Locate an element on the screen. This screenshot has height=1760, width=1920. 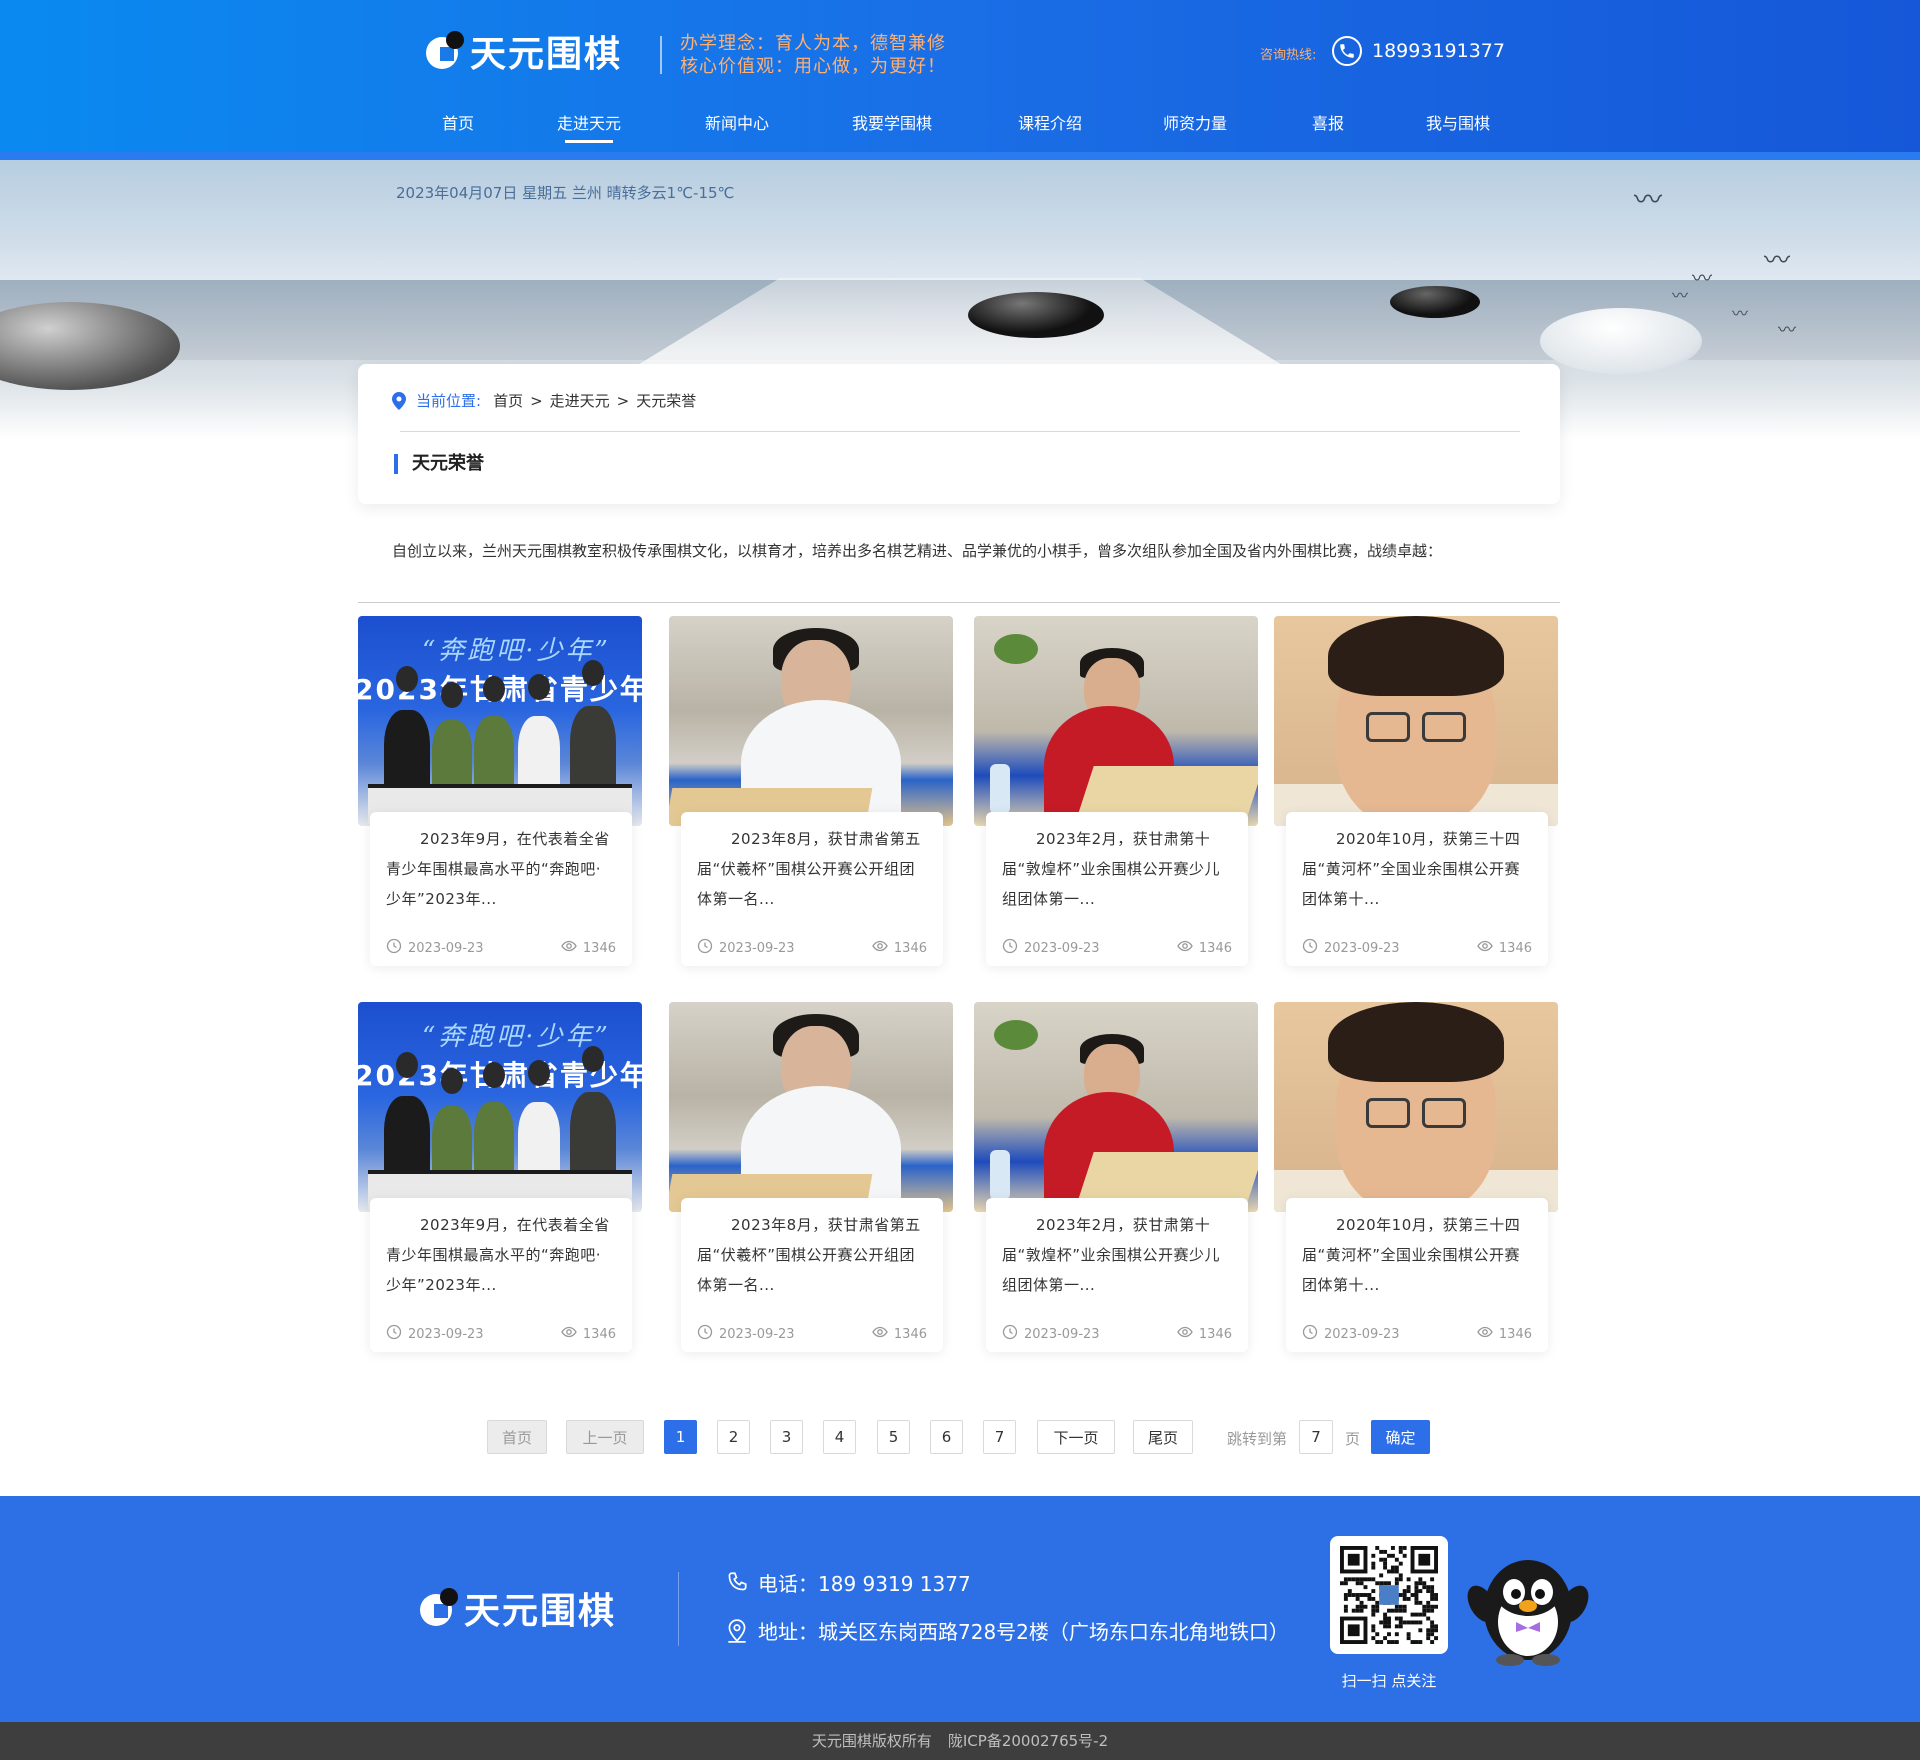
pagination-next: 下一页 is located at coordinates (1076, 1437).